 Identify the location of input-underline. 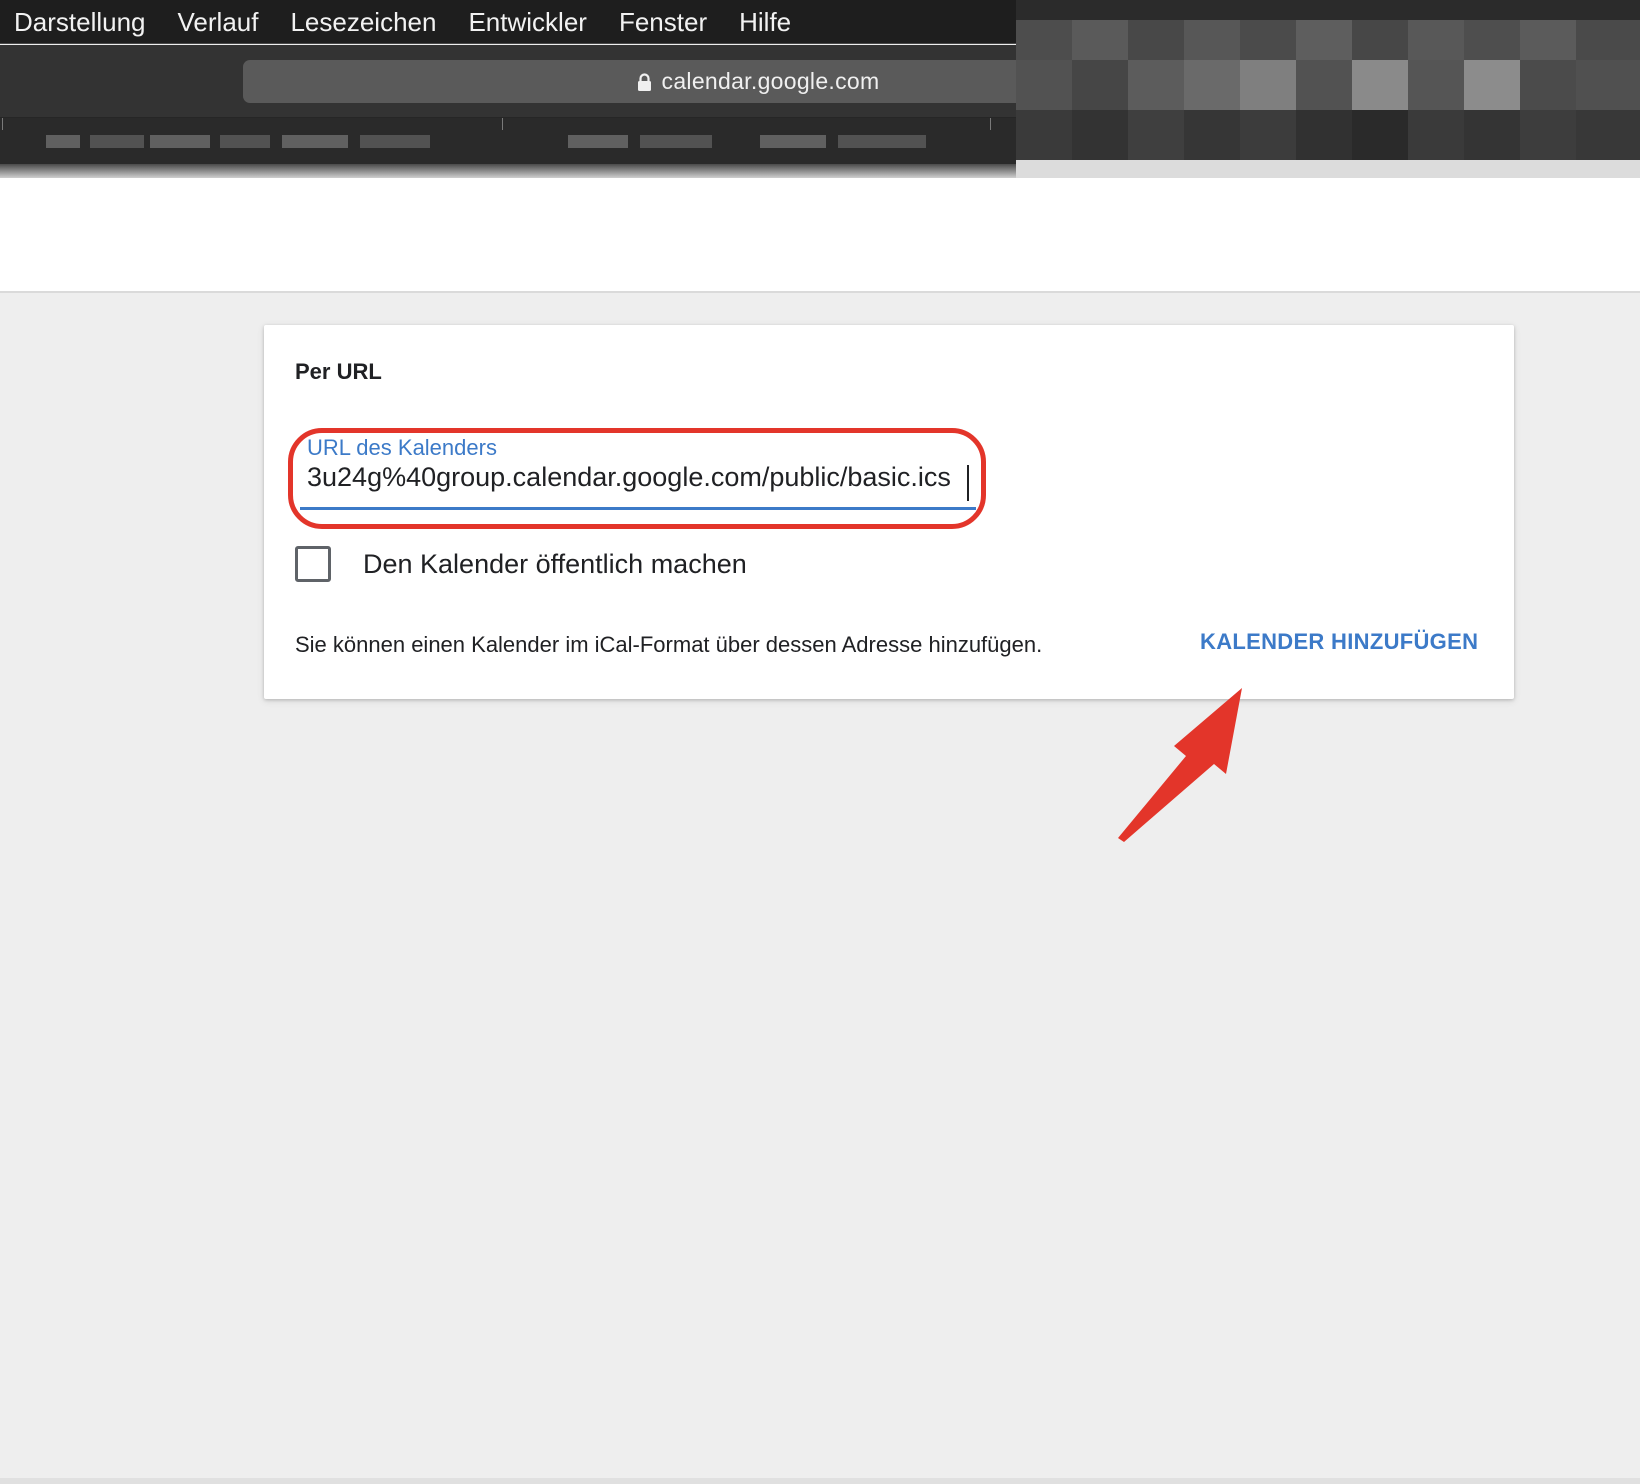
(638, 508).